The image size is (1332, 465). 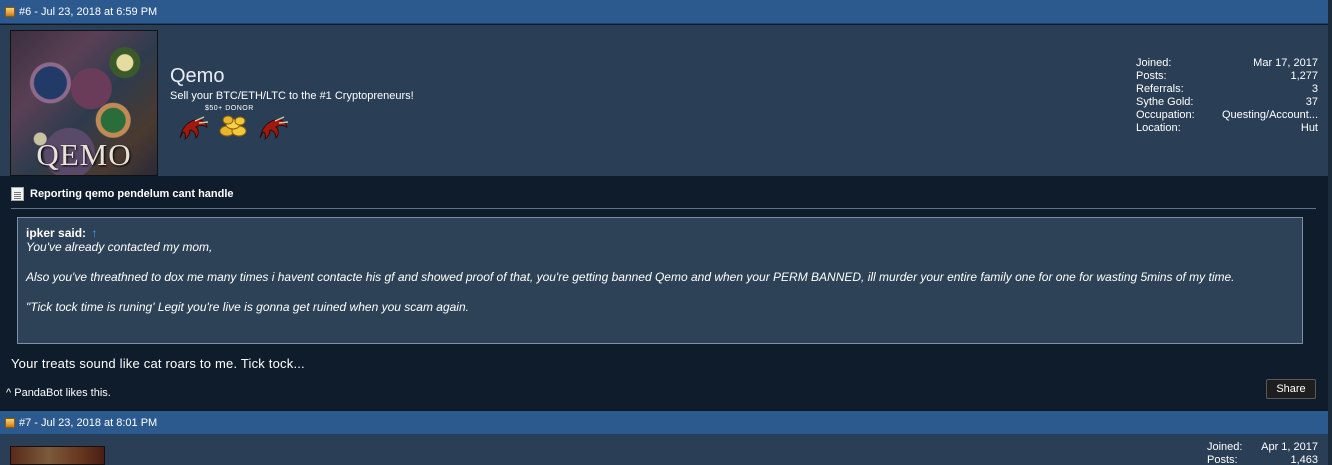 I want to click on post-header-label: #7 - Jul 23, 2018 at 8:01 PM, so click(x=88, y=423).